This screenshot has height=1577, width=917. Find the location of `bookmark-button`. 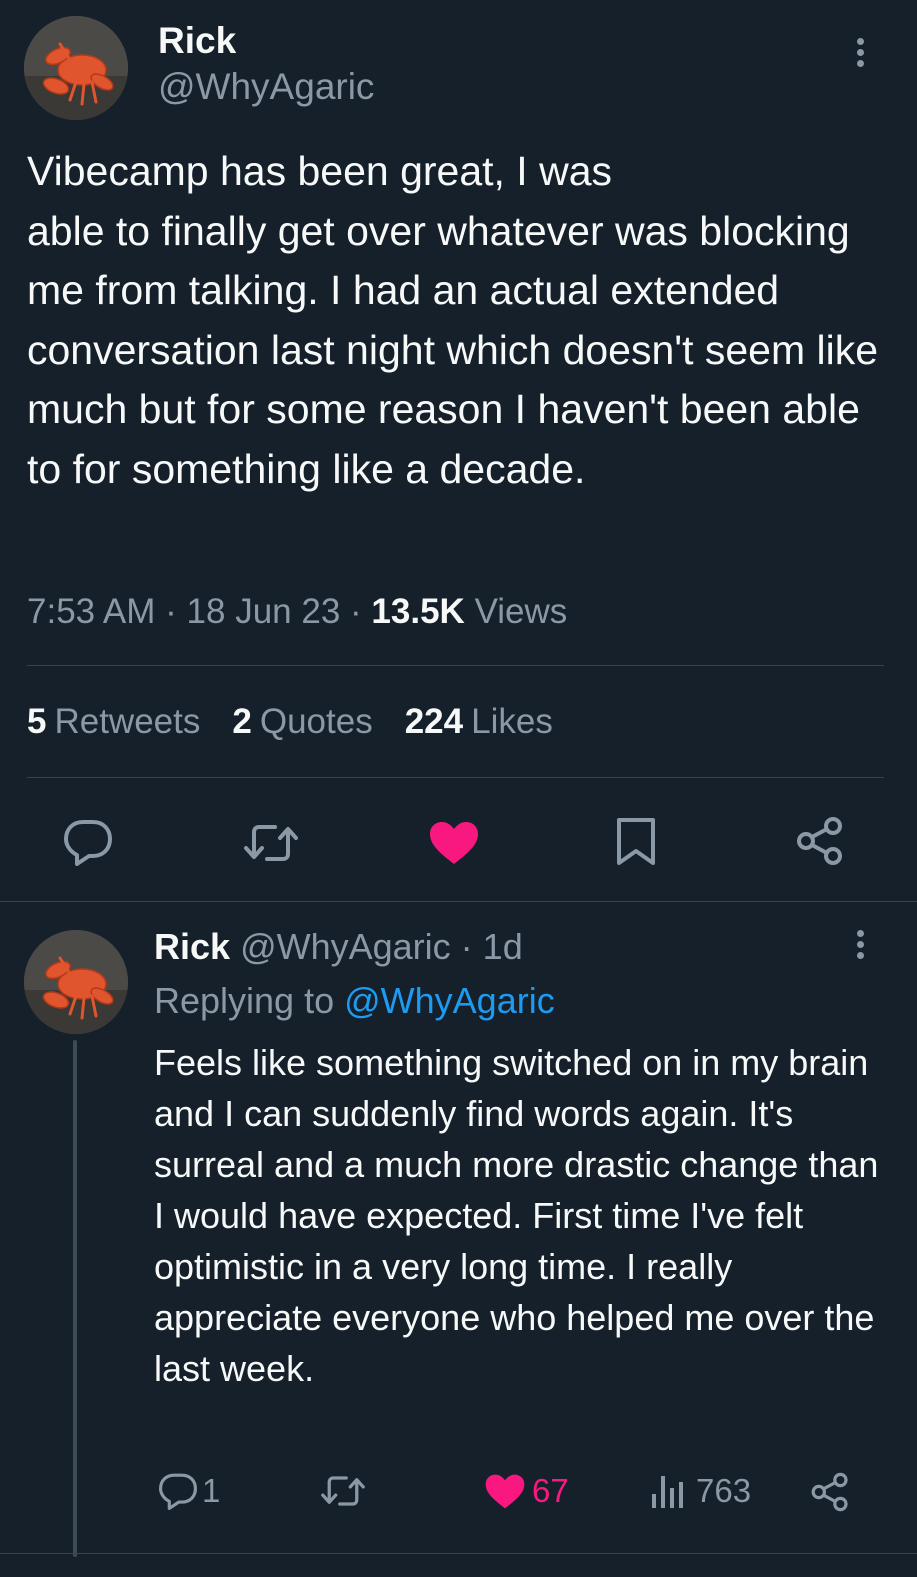

bookmark-button is located at coordinates (636, 842).